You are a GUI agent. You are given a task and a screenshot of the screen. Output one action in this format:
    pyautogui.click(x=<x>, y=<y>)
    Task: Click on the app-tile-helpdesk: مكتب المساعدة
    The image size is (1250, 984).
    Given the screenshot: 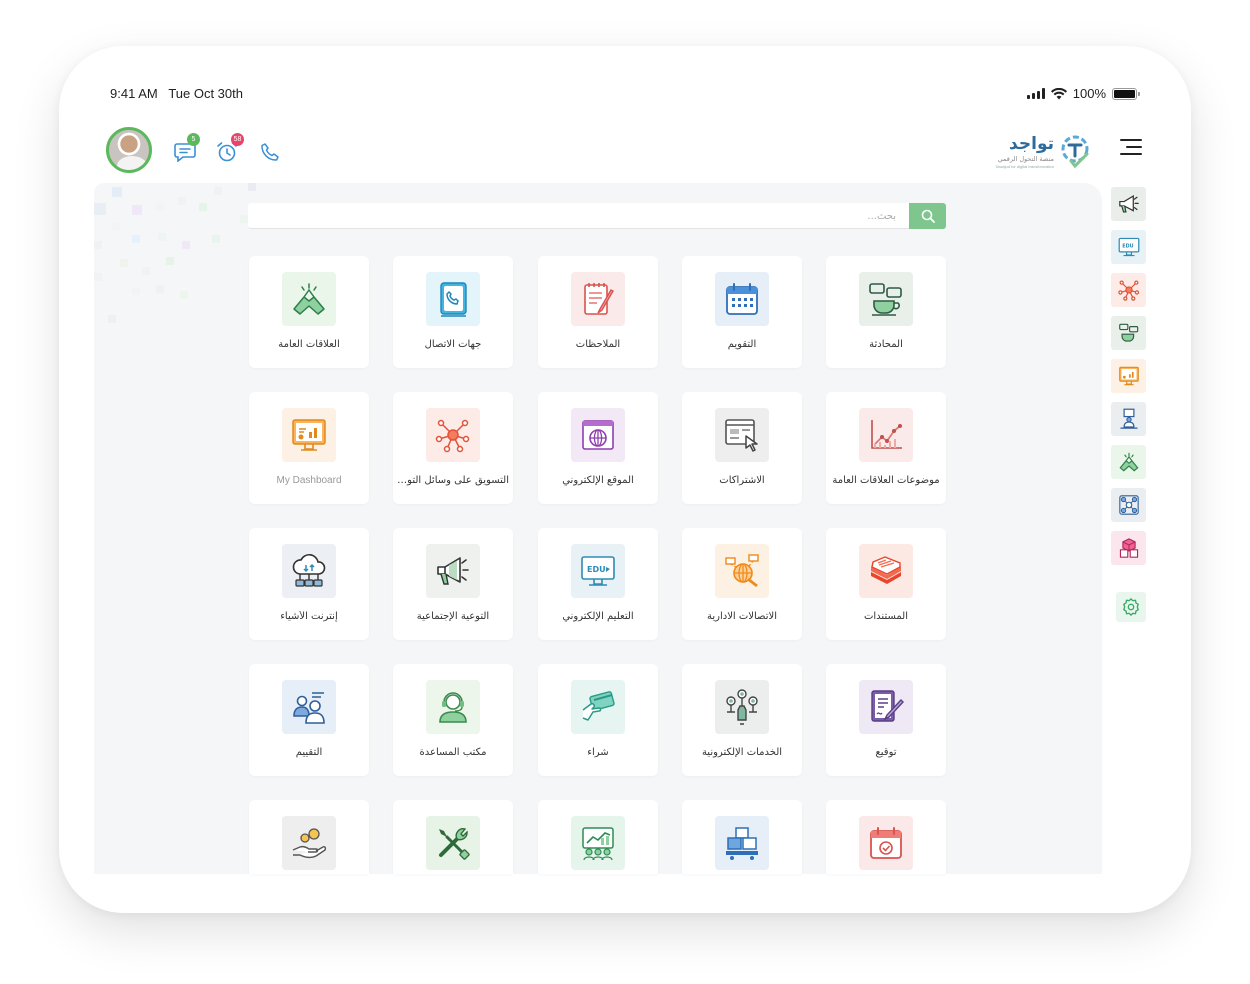 What is the action you would take?
    pyautogui.click(x=453, y=720)
    